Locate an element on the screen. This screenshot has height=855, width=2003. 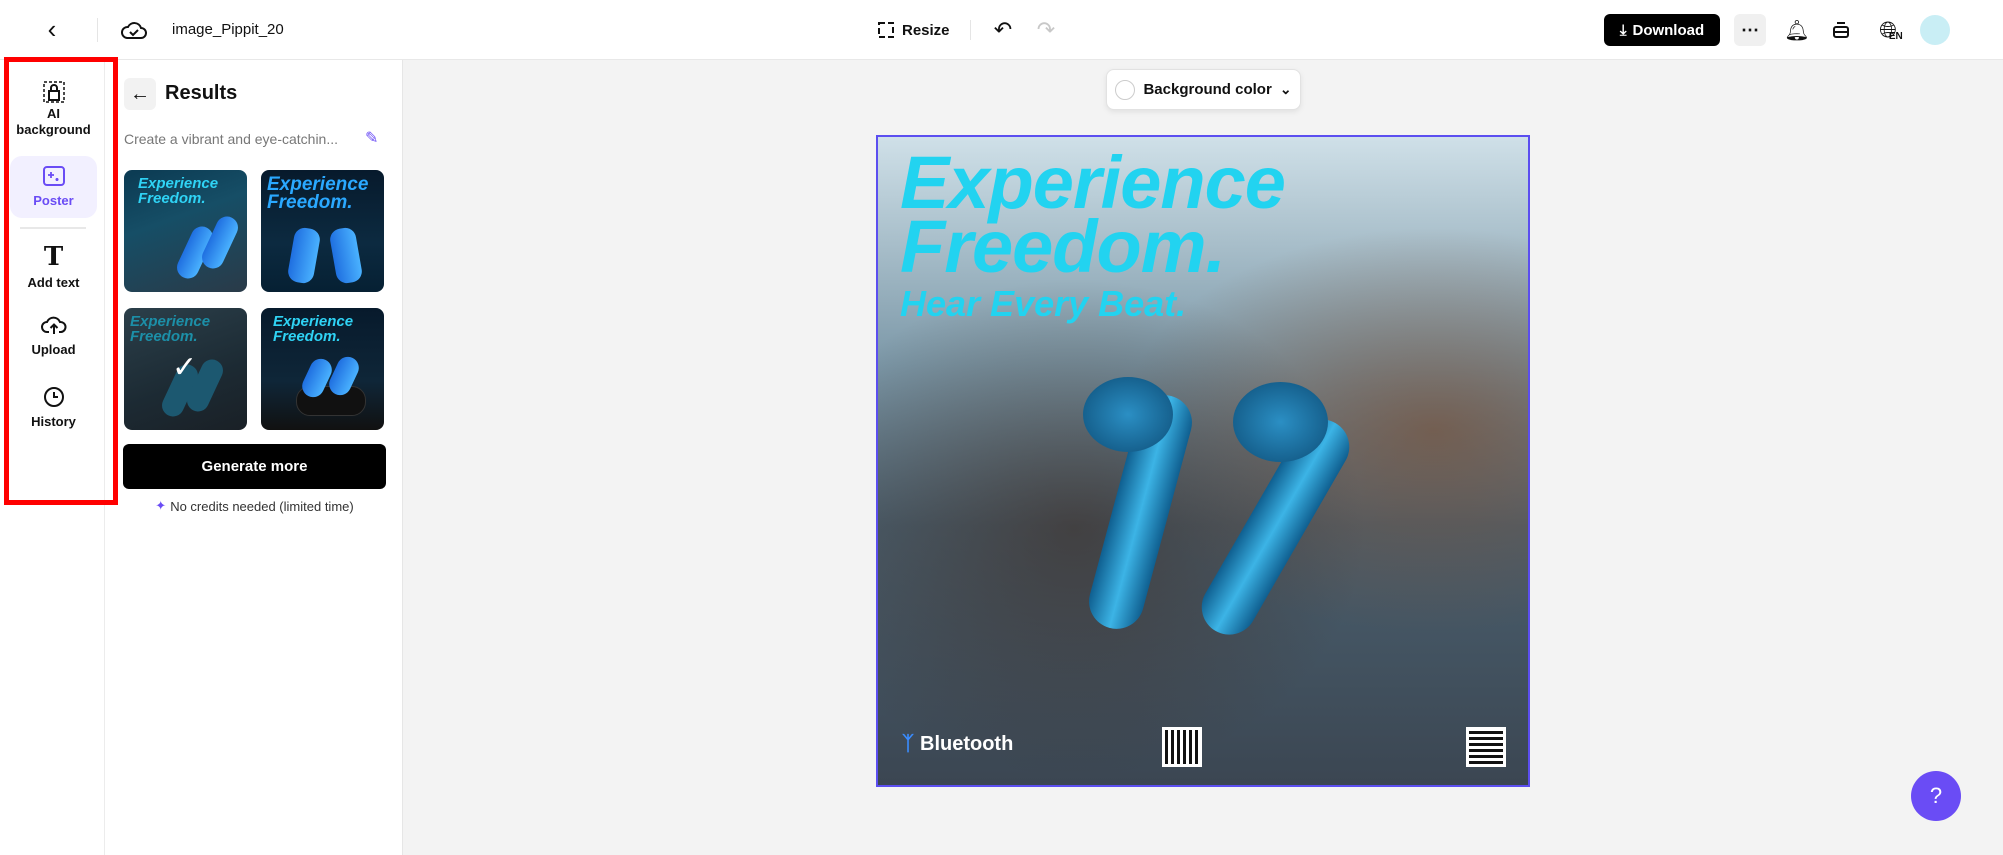
result-thumbnail-4: Experience Freedom. is located at coordinates (322, 369).